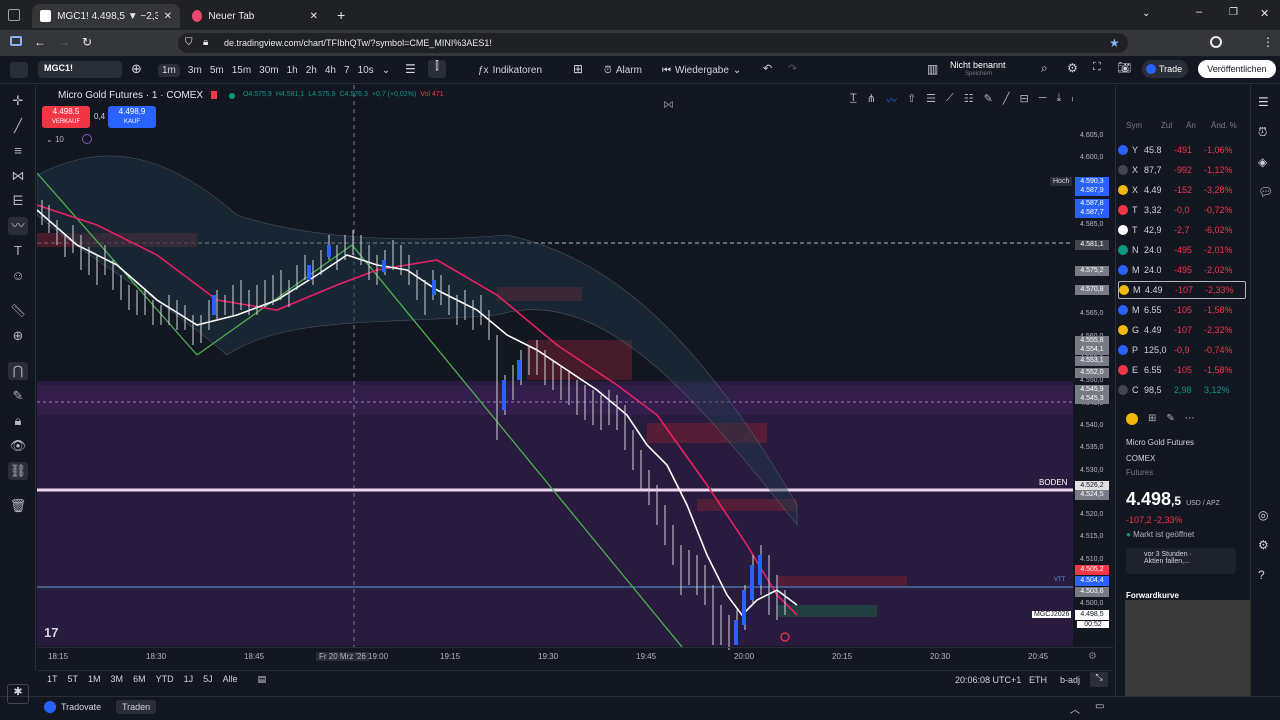 The image size is (1280, 720). Describe the element at coordinates (18, 694) in the screenshot. I see `tv-corner-logo: ✱` at that location.